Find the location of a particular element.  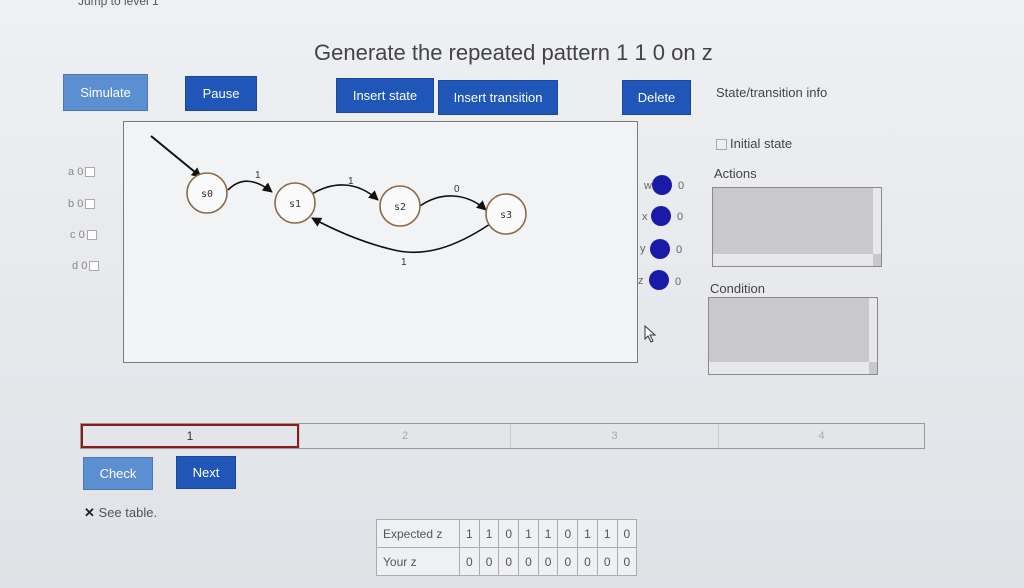

table-row: Expected z 1 1 0 1 1 0 1 1 0 is located at coordinates (507, 533).